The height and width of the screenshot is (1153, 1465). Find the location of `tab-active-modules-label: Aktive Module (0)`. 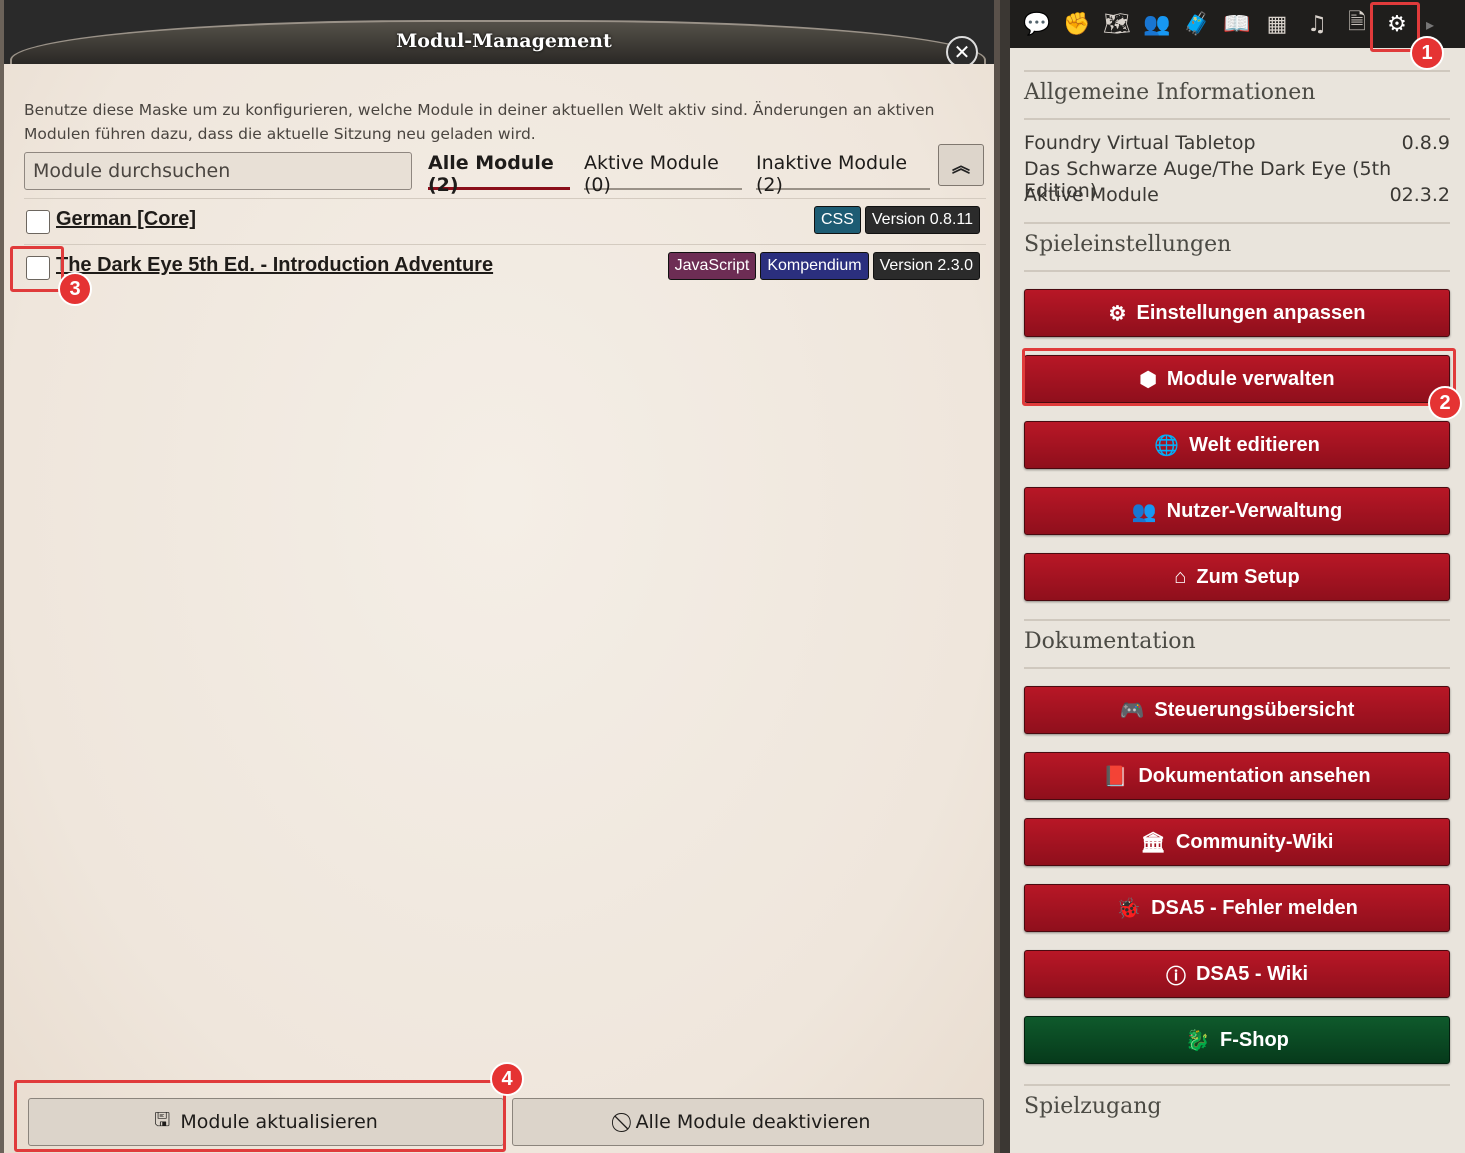

tab-active-modules-label: Aktive Module (0) is located at coordinates (651, 174).